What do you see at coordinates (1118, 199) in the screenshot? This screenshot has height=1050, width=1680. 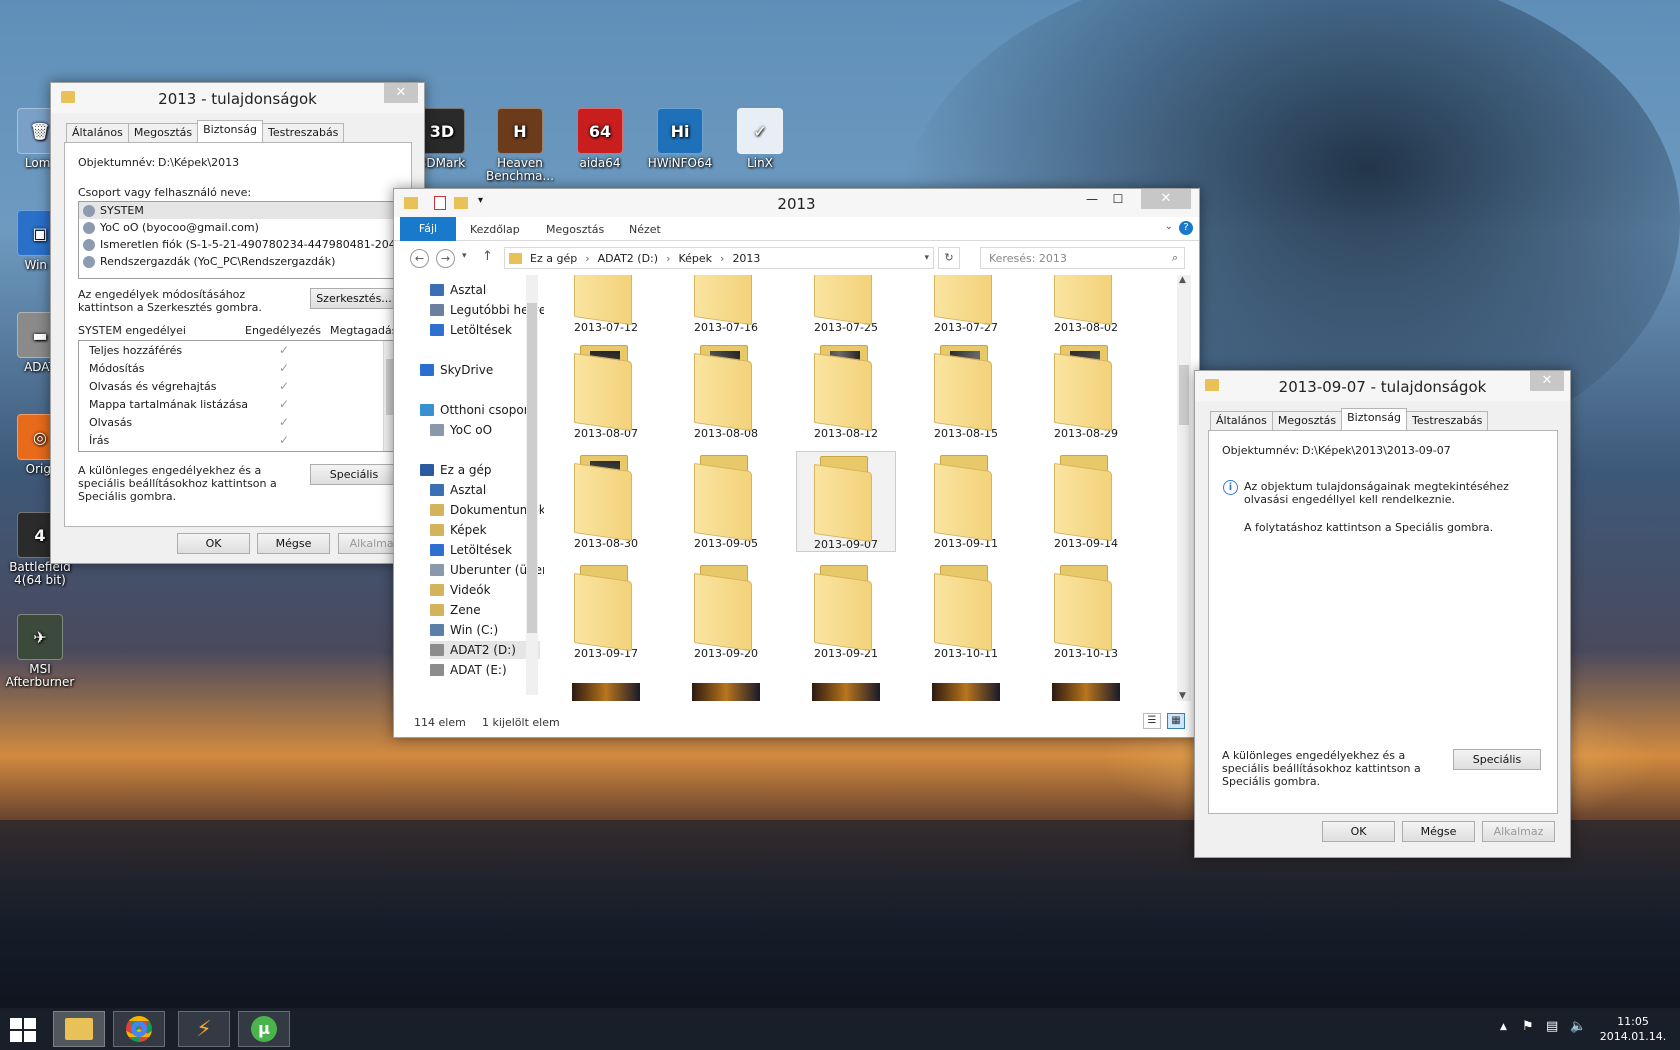 I see `maximize-button: ☐` at bounding box center [1118, 199].